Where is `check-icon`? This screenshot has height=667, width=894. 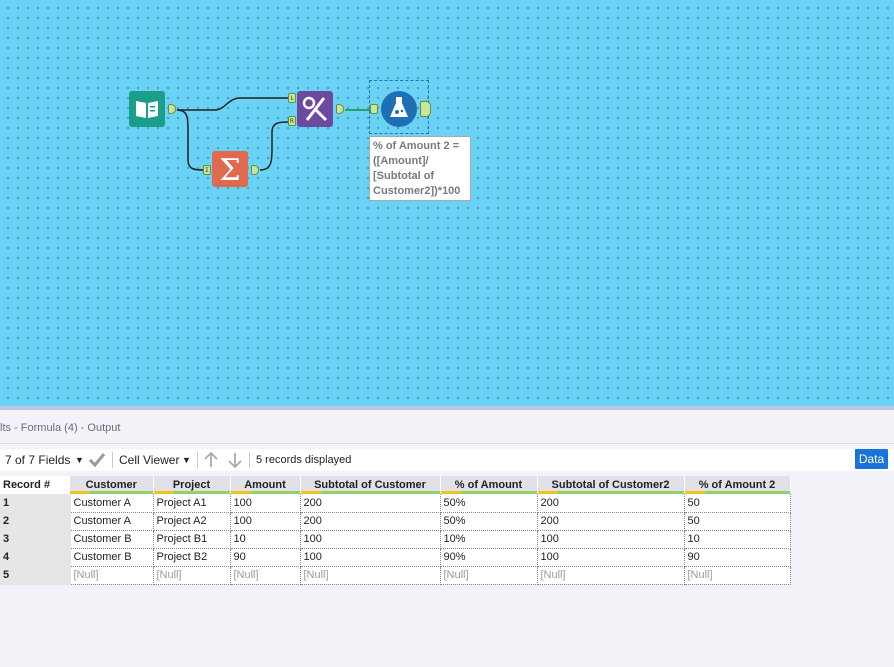 check-icon is located at coordinates (97, 460).